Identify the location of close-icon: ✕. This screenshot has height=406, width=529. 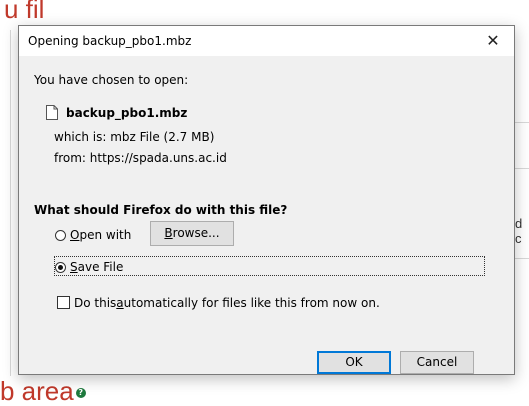
(493, 40).